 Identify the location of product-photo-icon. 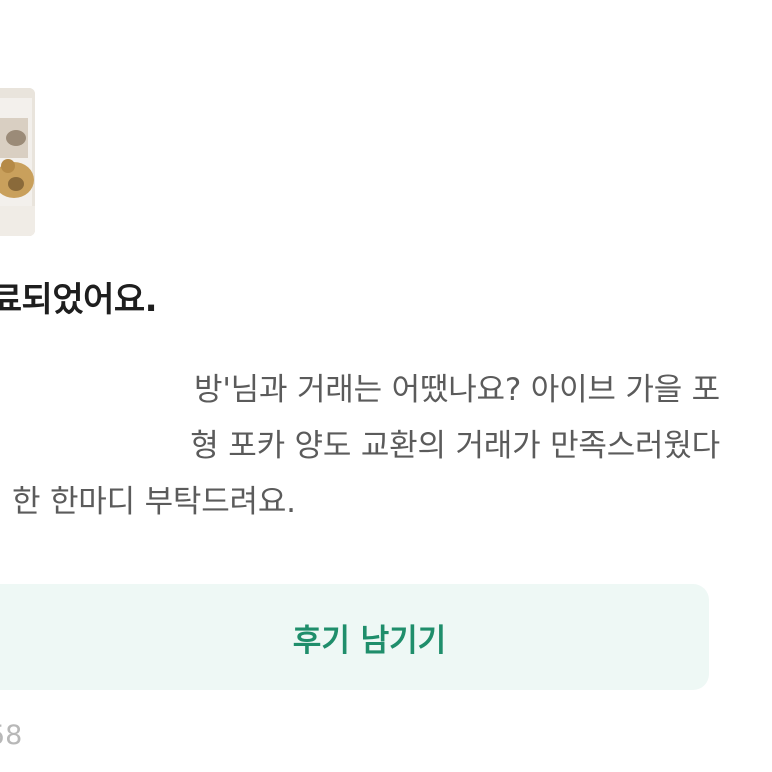
(17, 162).